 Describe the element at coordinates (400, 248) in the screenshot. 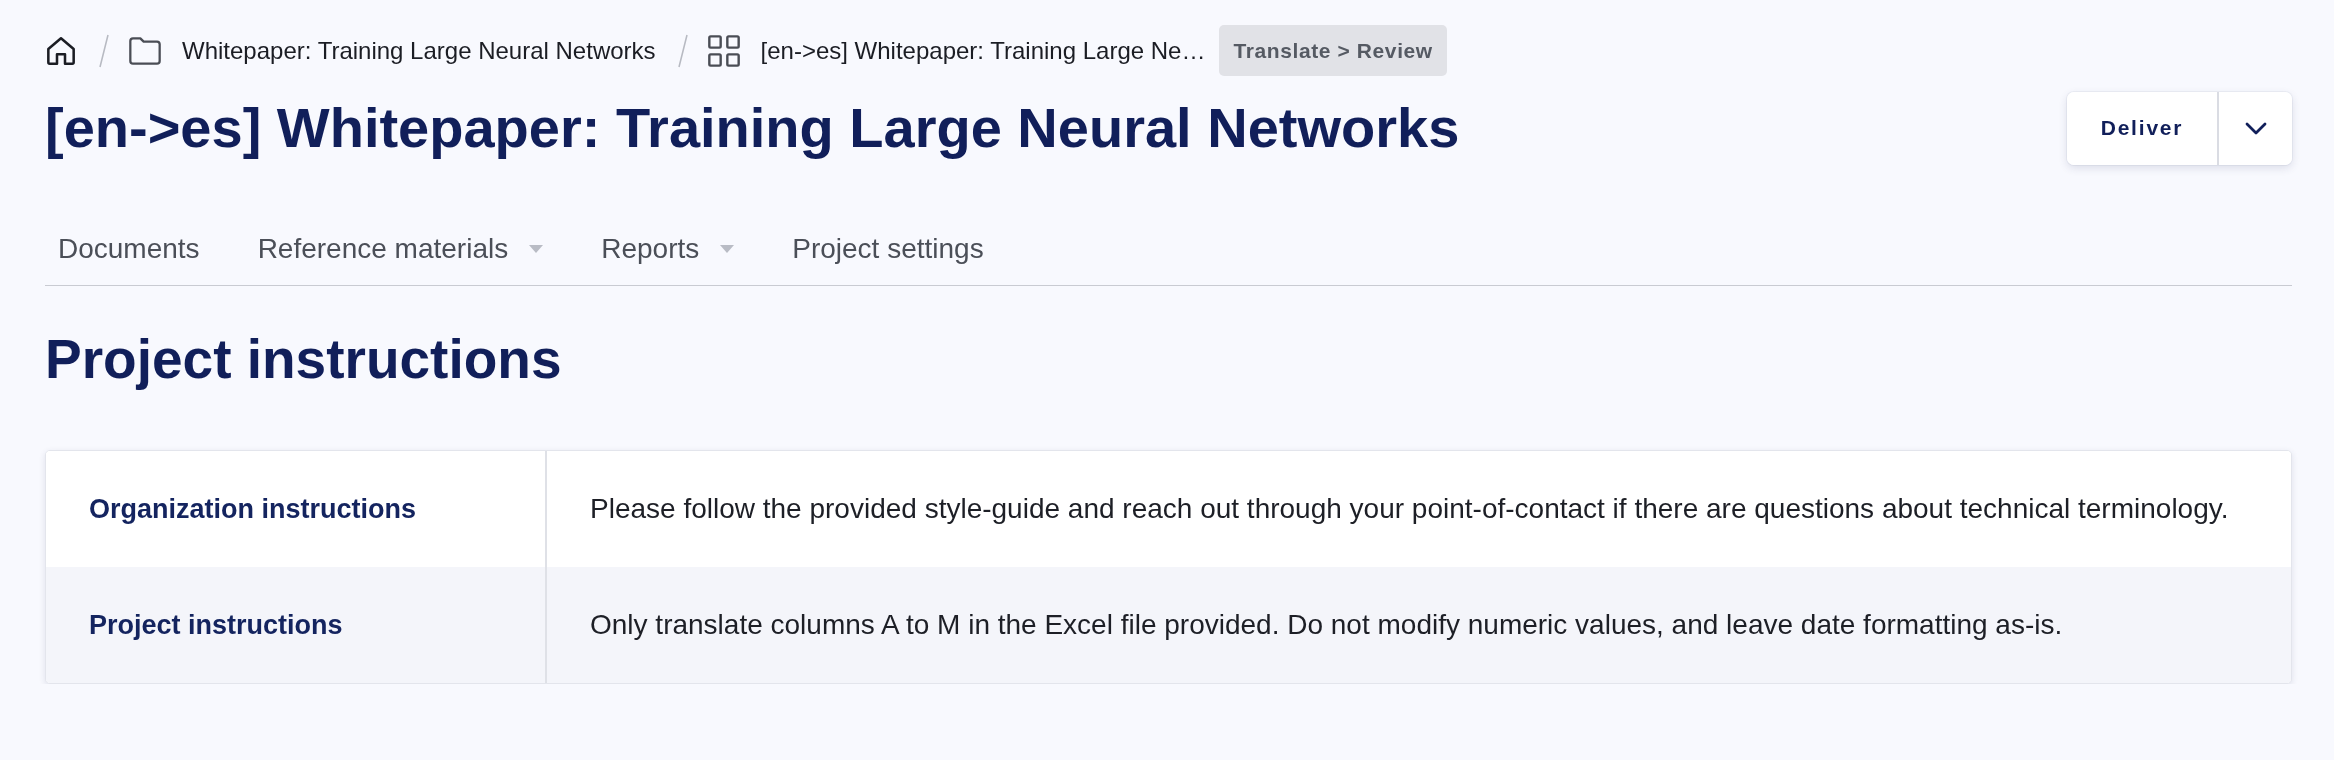

I see `nav-tab: Reference materials` at that location.